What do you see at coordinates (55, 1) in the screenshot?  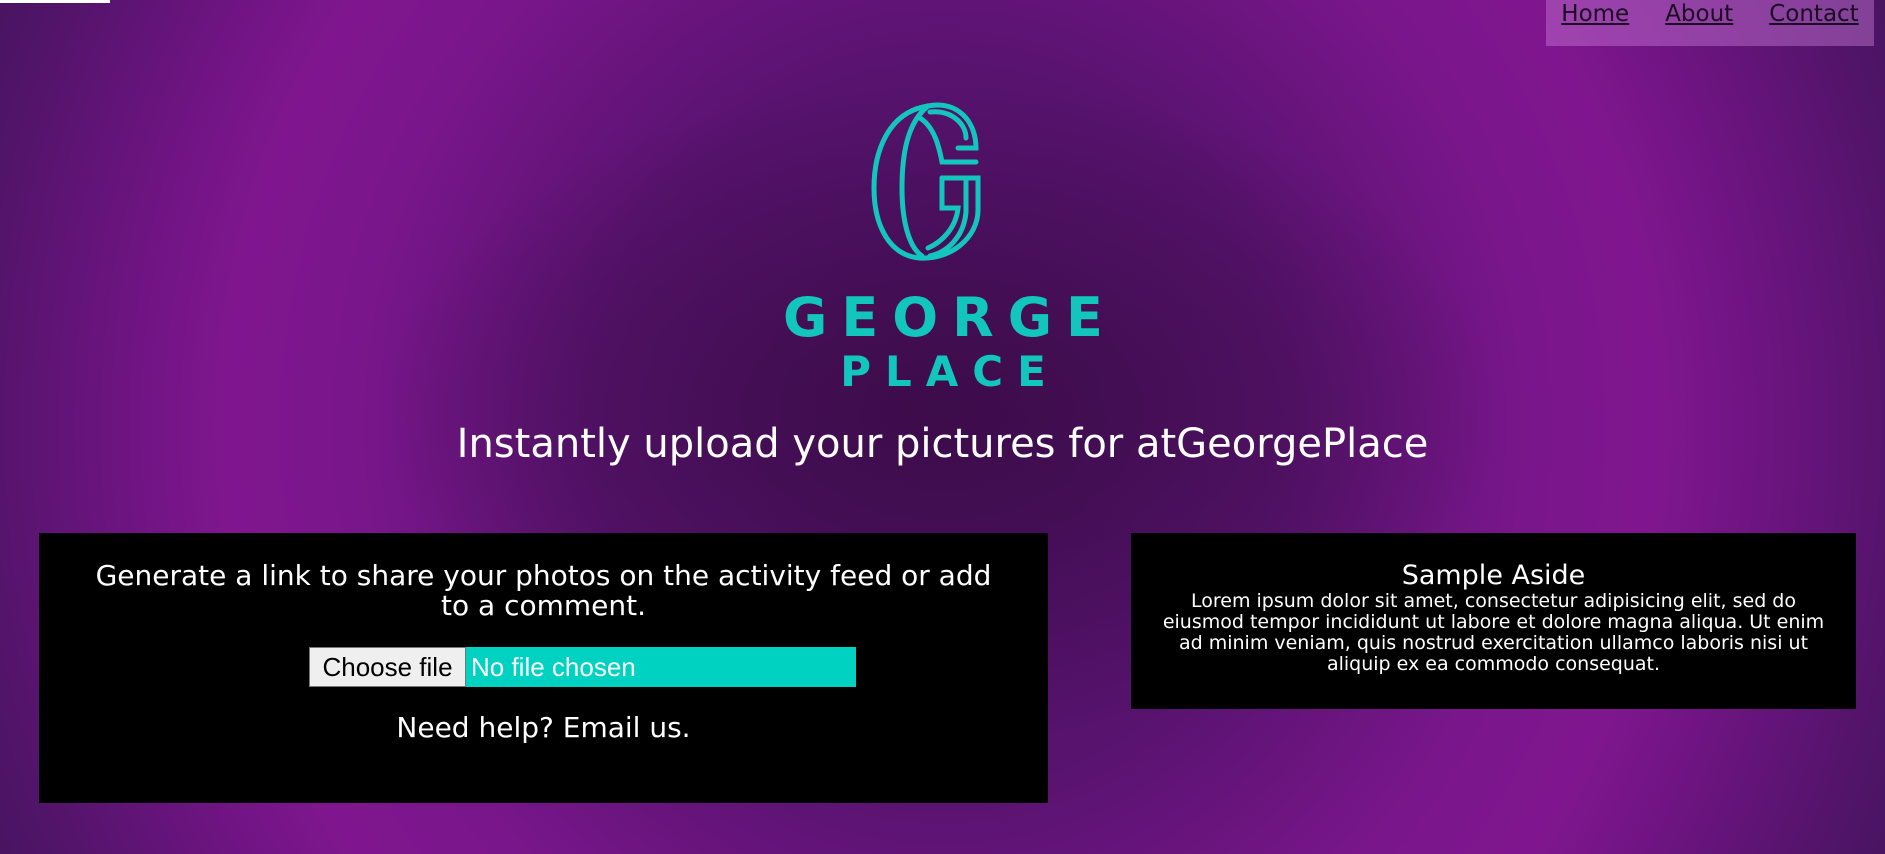 I see `corner-element` at bounding box center [55, 1].